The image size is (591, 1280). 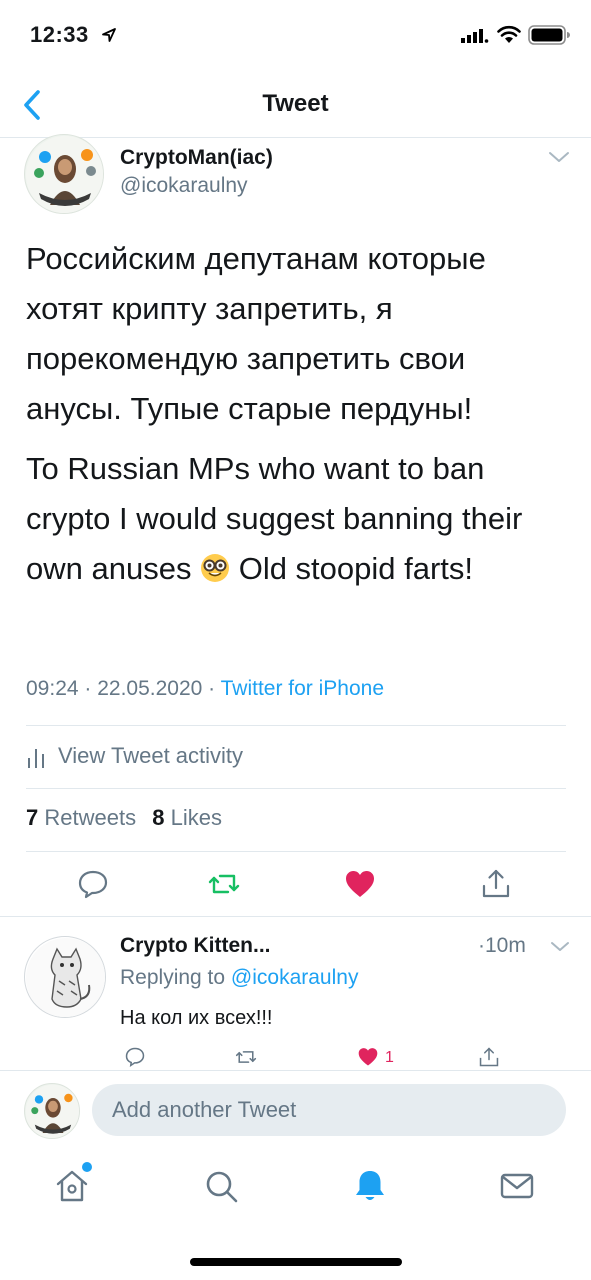 I want to click on current-user-avatar, so click(x=52, y=1111).